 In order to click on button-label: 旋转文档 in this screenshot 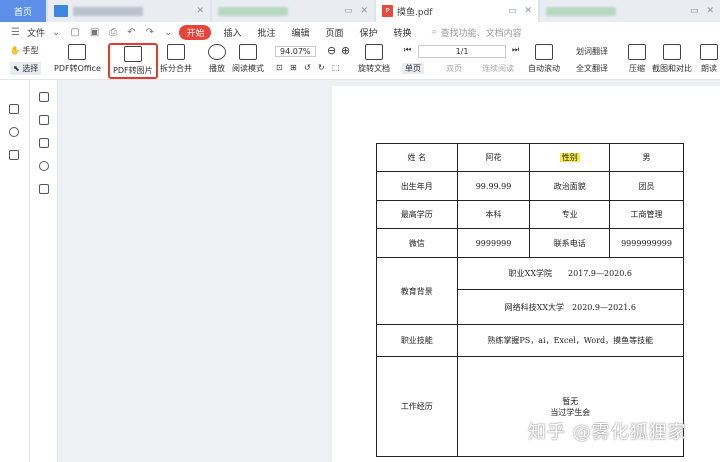, I will do `click(374, 68)`.